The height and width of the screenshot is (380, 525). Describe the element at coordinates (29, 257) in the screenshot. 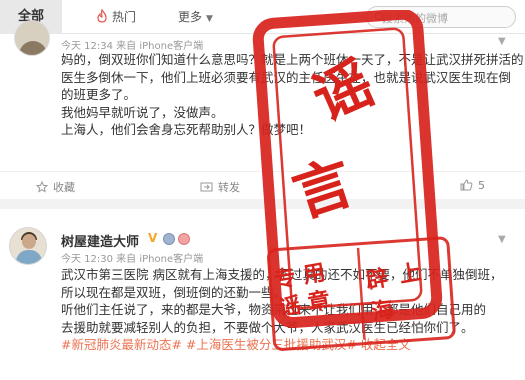

I see `avatar-body` at that location.